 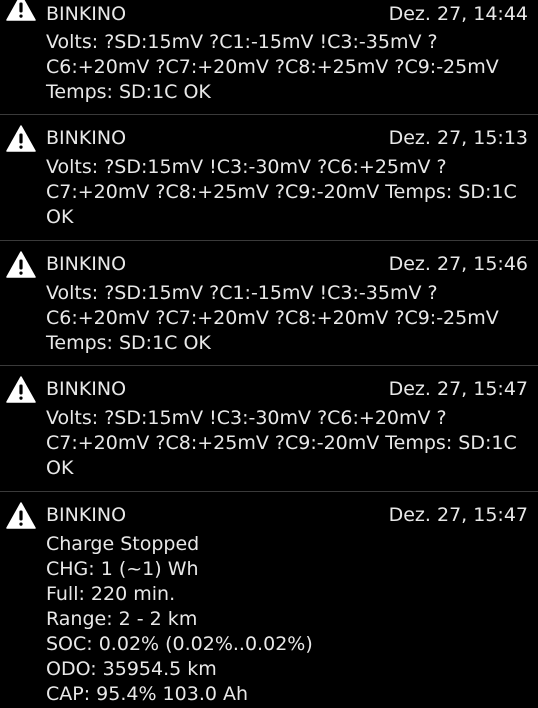 What do you see at coordinates (246, 418) in the screenshot?
I see `notification-line: Volts: ?SD:15mV !C3:-30mV ?C6:+20mV ?` at bounding box center [246, 418].